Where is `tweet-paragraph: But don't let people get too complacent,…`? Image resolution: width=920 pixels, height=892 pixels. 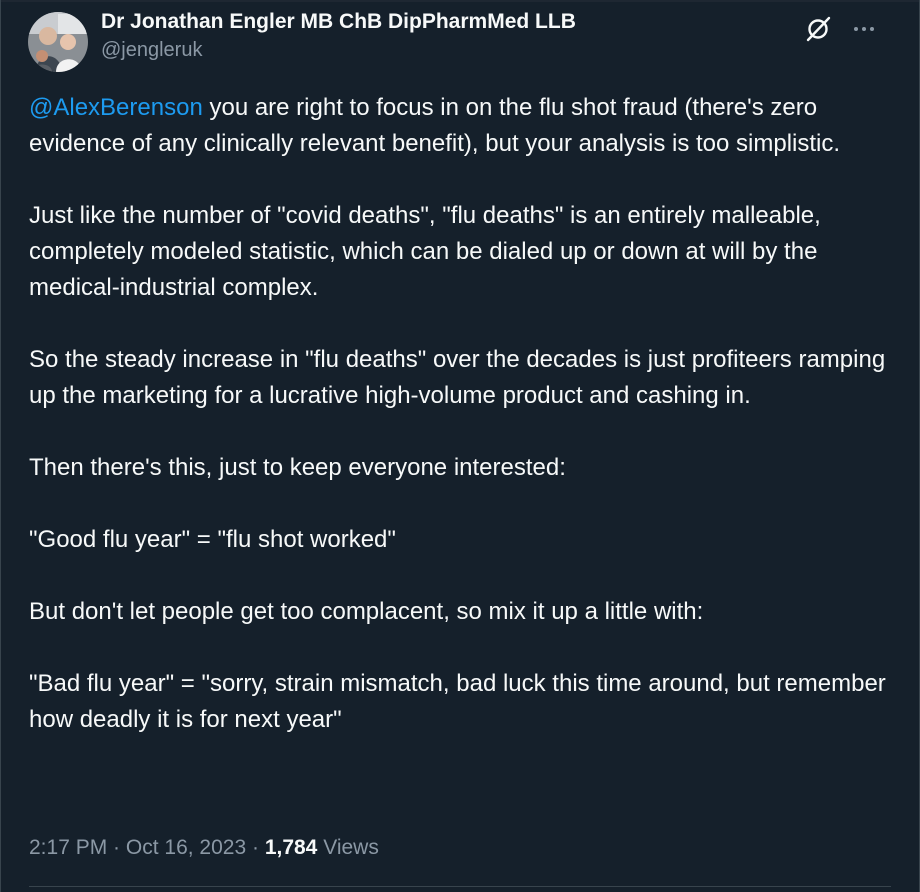
tweet-paragraph: But don't let people get too complacent,… is located at coordinates (366, 611).